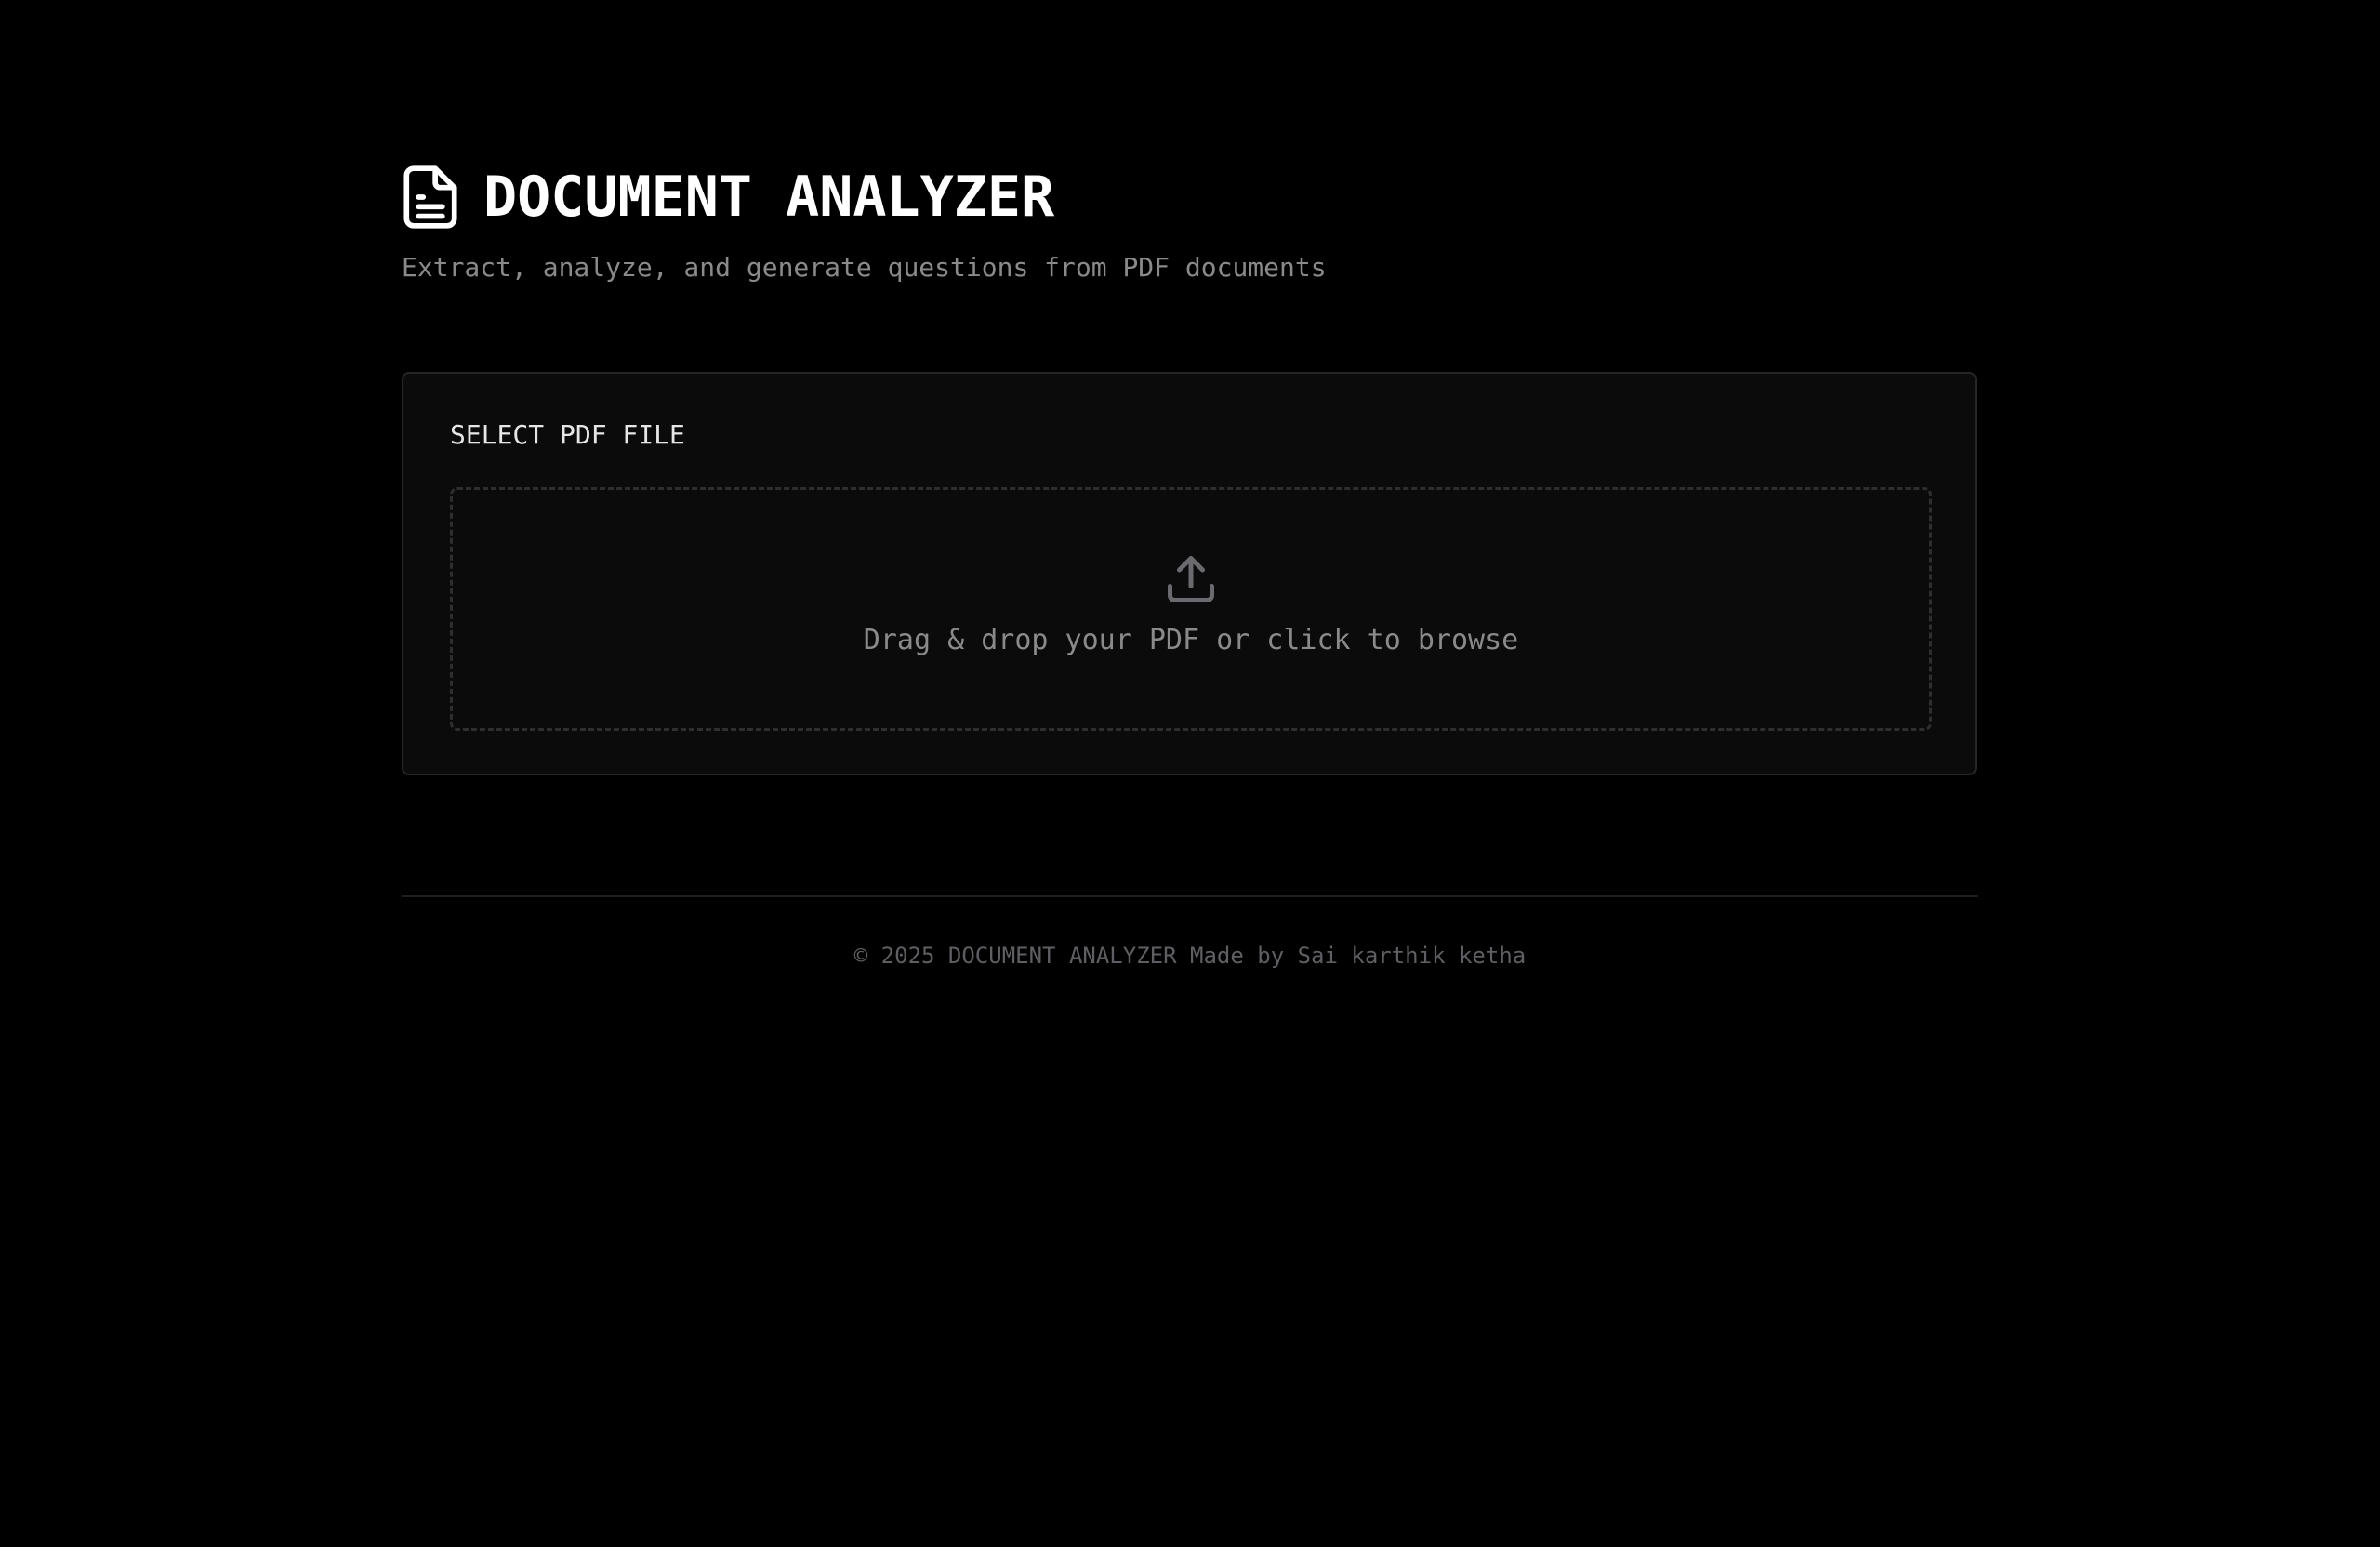 The height and width of the screenshot is (1547, 2380). I want to click on file-text-icon, so click(431, 197).